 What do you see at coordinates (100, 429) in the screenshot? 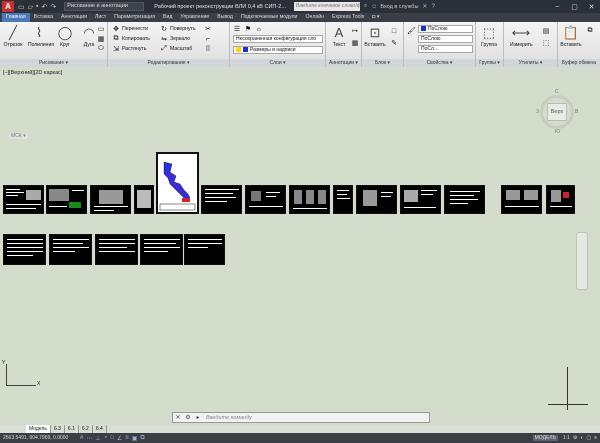
I see `tab-layout-6-4: 6.4` at bounding box center [100, 429].